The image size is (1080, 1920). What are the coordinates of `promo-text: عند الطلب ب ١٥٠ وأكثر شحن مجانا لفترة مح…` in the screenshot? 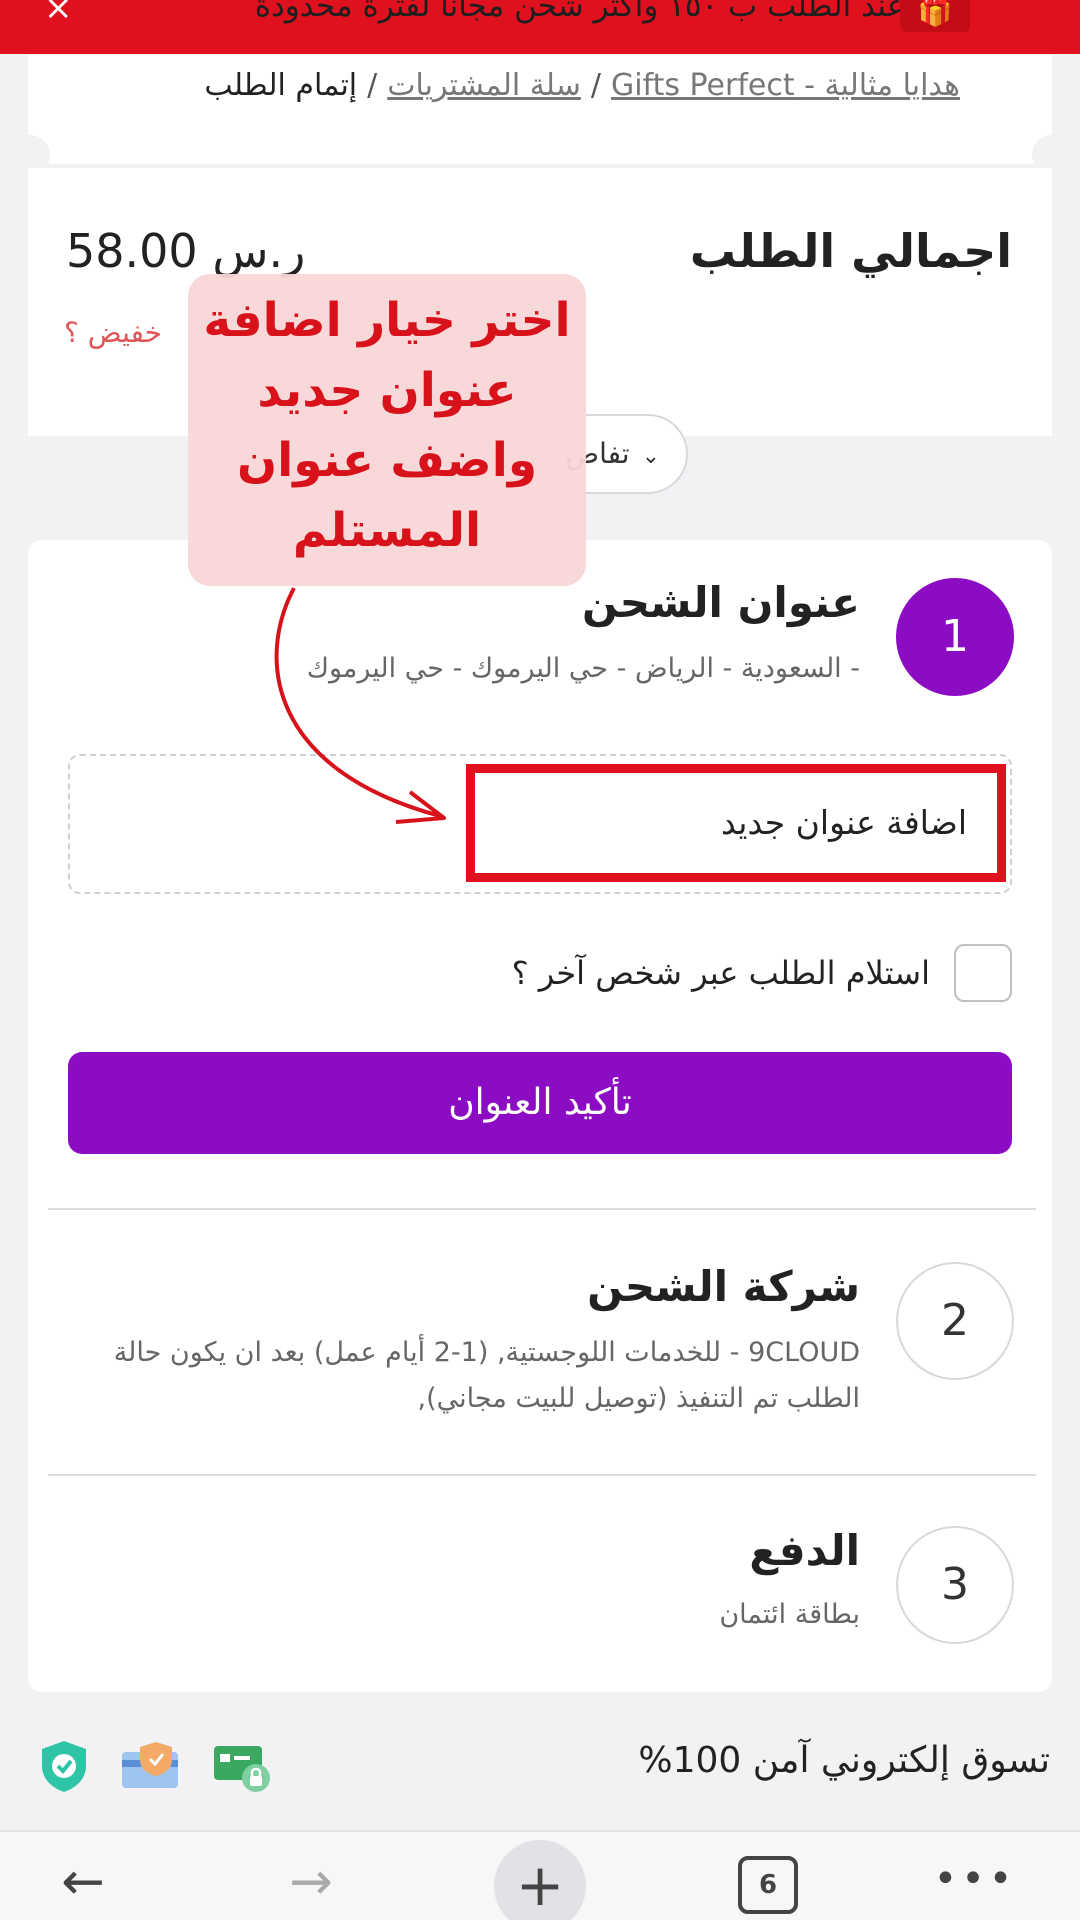 It's located at (580, 12).